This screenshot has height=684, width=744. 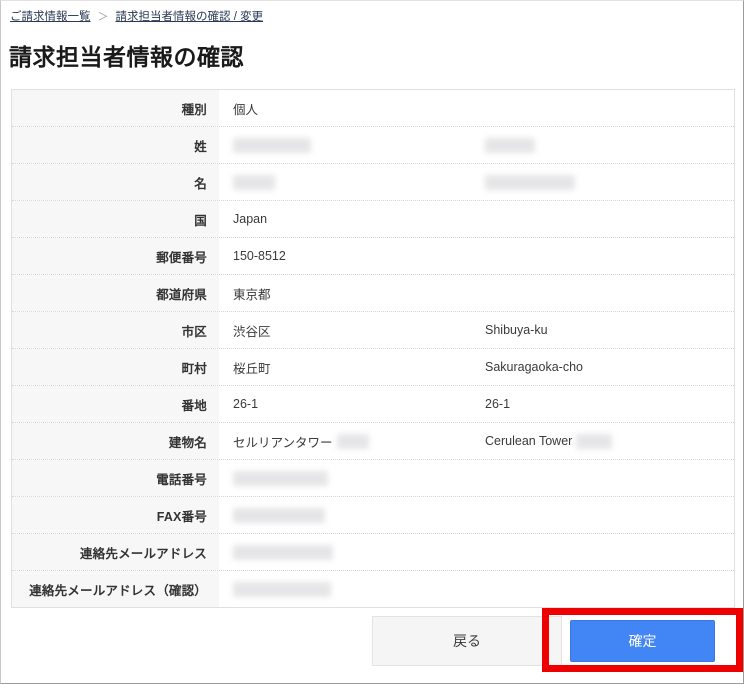 What do you see at coordinates (115, 108) in the screenshot?
I see `row-label: 種別` at bounding box center [115, 108].